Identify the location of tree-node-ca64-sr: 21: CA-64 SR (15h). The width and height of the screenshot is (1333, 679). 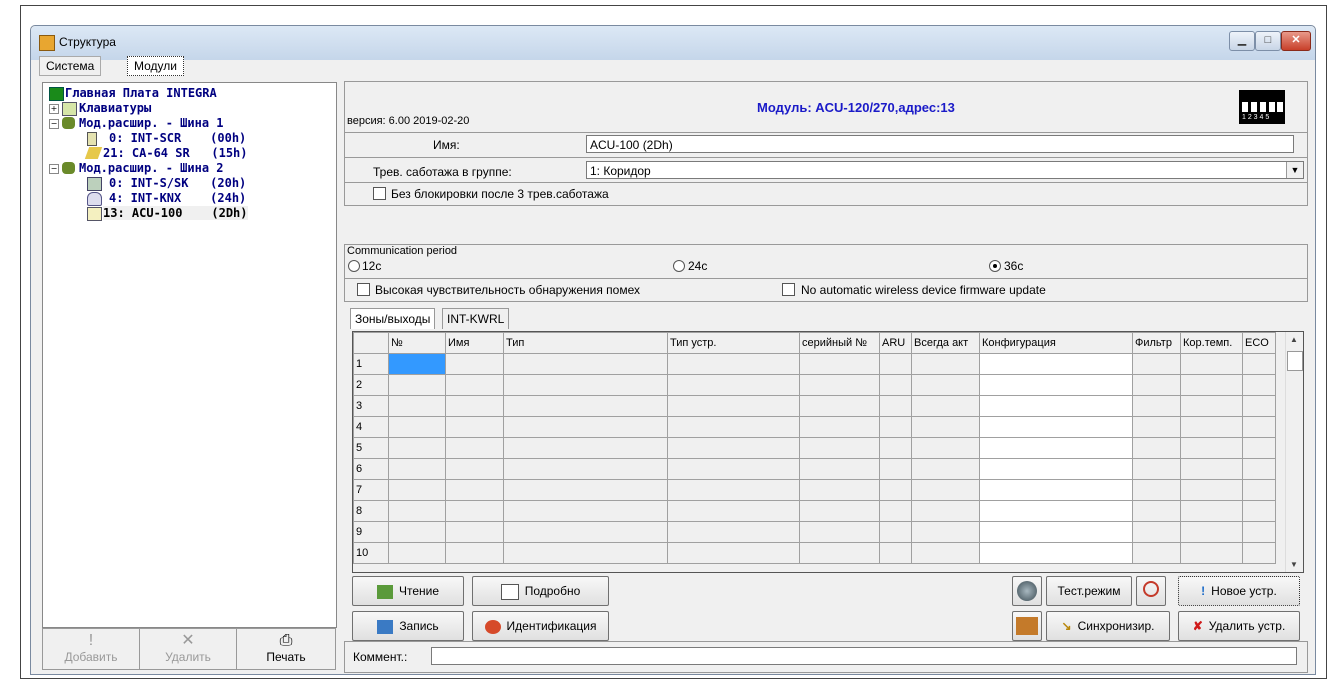
(175, 153).